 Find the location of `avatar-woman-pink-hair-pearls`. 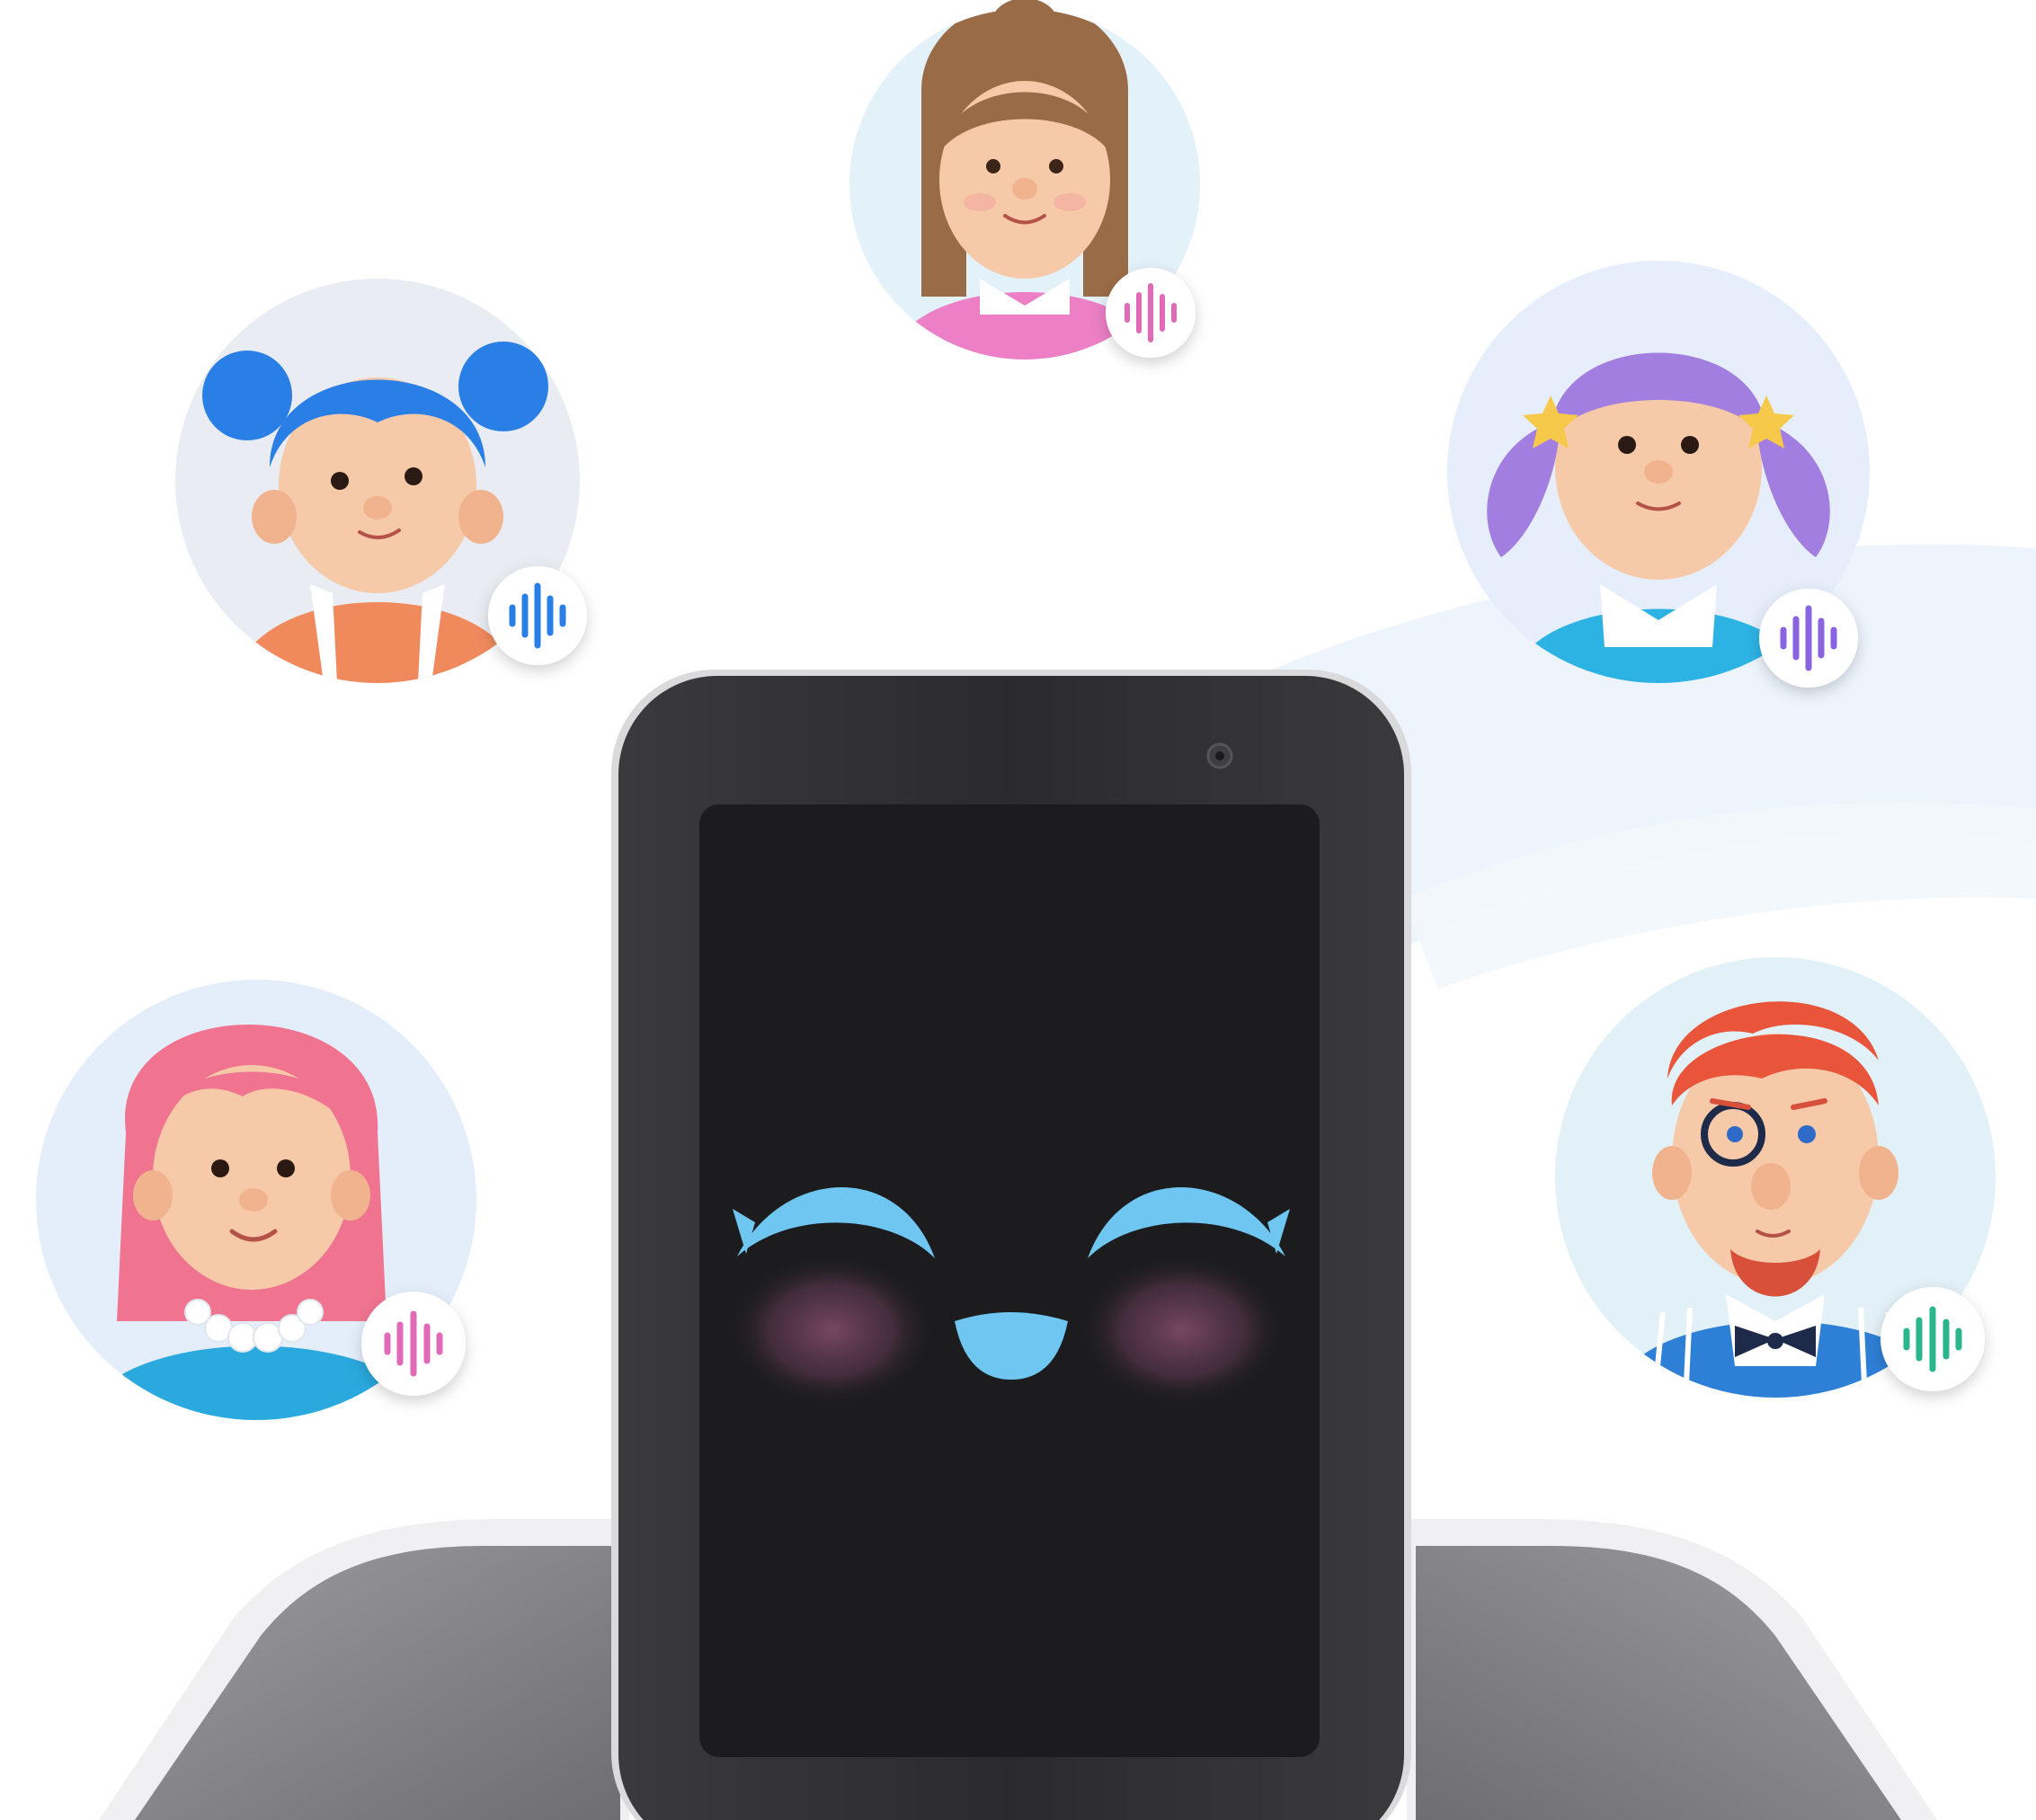

avatar-woman-pink-hair-pearls is located at coordinates (256, 1200).